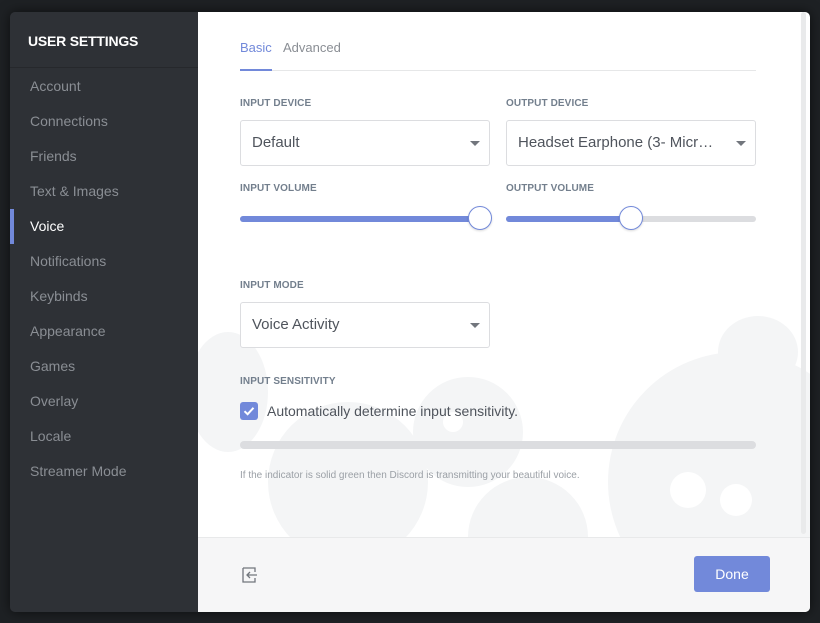 This screenshot has height=623, width=820. I want to click on sidebar-title: USER SETTINGS, so click(104, 40).